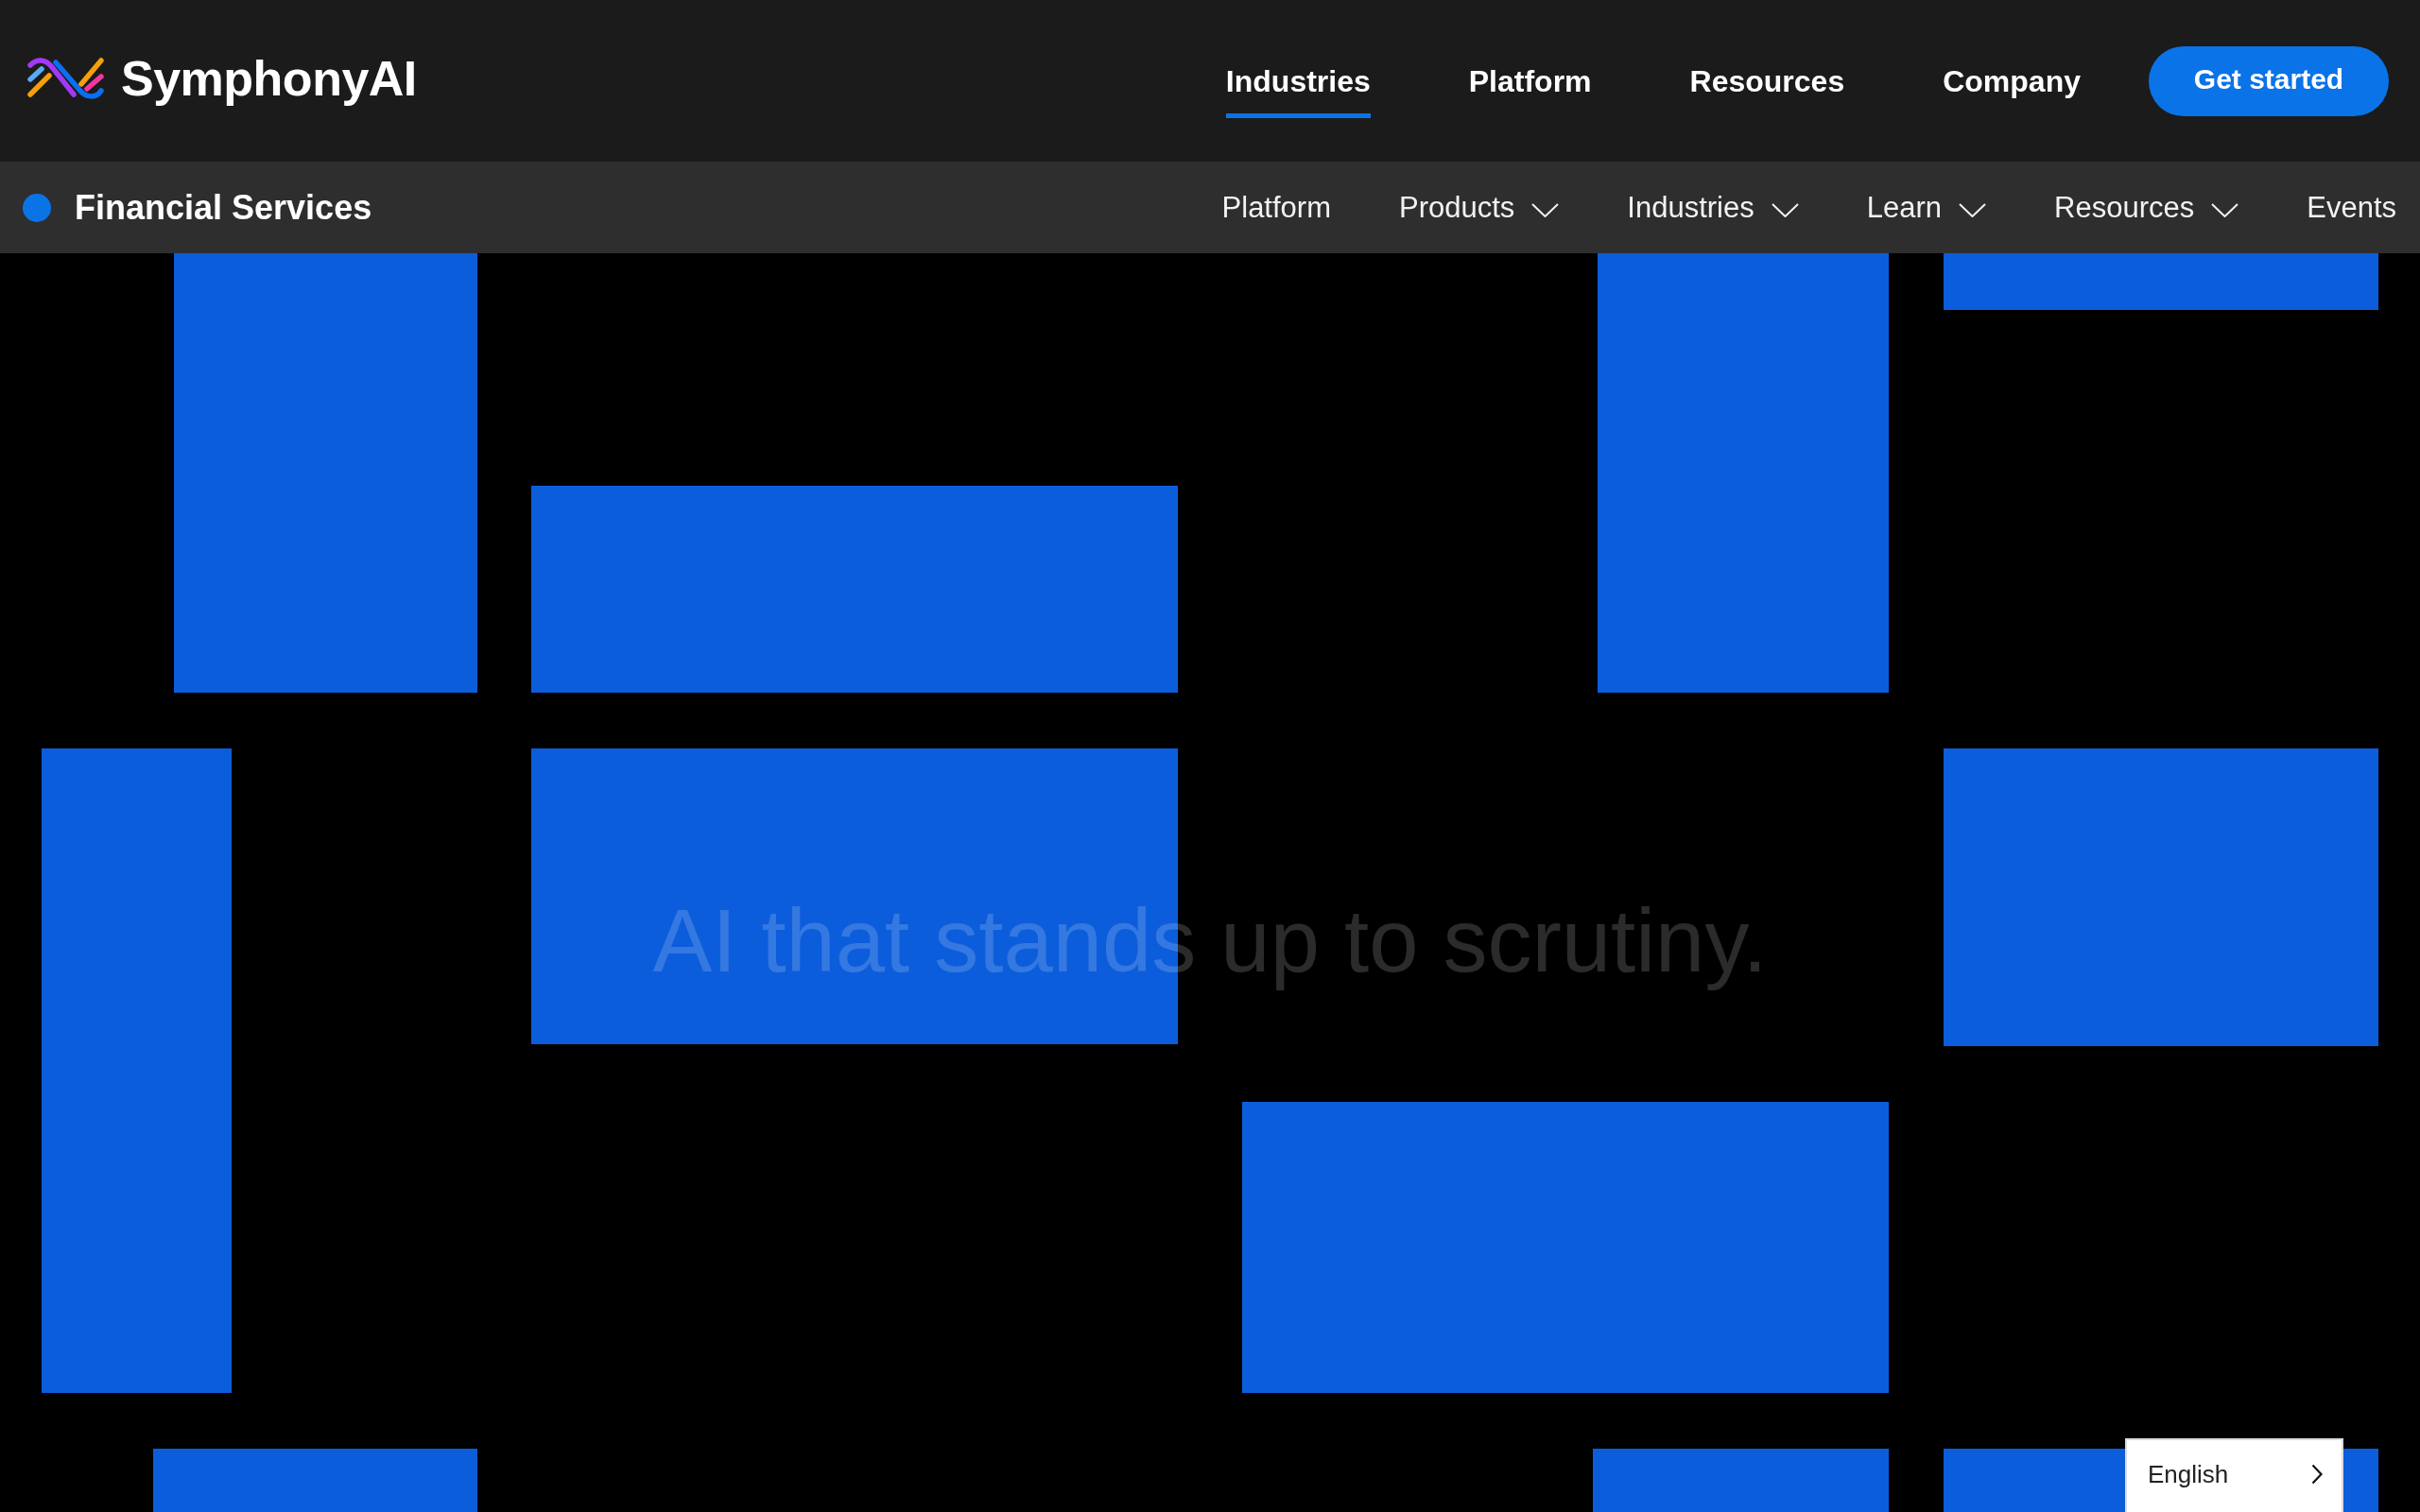  What do you see at coordinates (1298, 80) in the screenshot?
I see `nav-link: Industries` at bounding box center [1298, 80].